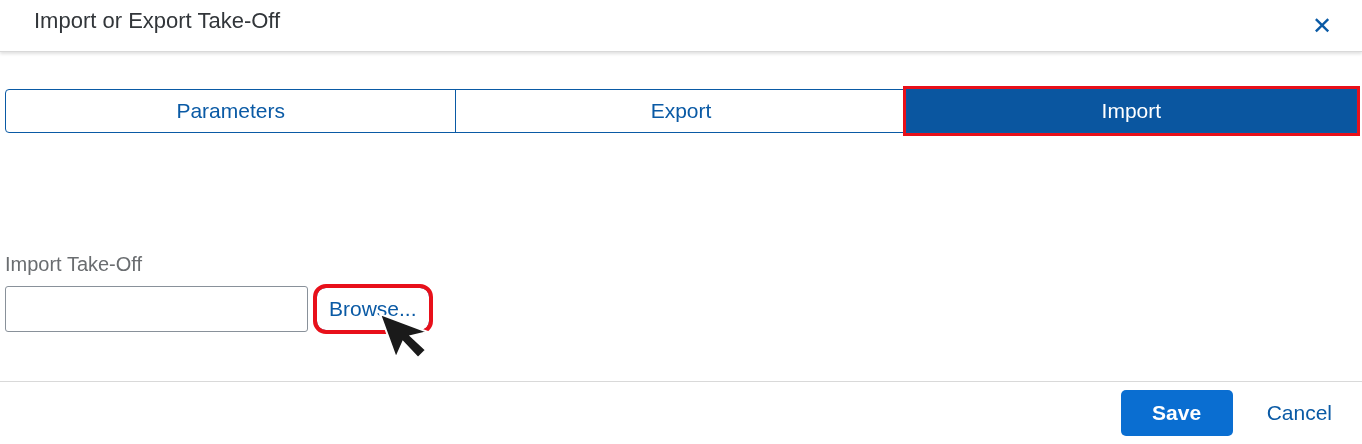 This screenshot has width=1362, height=444. Describe the element at coordinates (157, 20) in the screenshot. I see `dialog-title: Import or Export Take-Off` at that location.